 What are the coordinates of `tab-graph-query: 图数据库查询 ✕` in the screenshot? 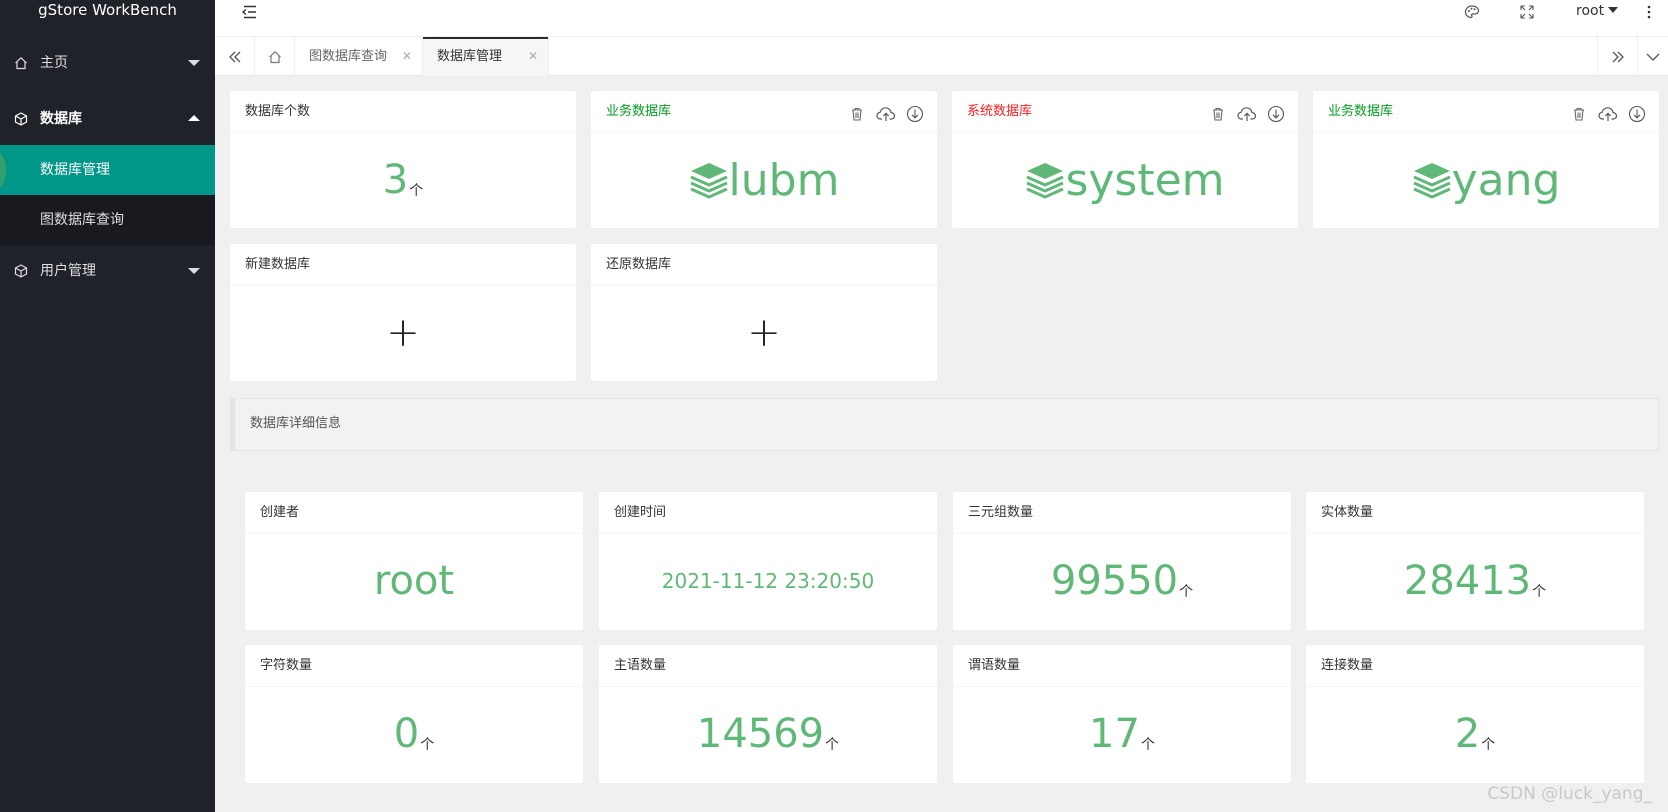 It's located at (359, 56).